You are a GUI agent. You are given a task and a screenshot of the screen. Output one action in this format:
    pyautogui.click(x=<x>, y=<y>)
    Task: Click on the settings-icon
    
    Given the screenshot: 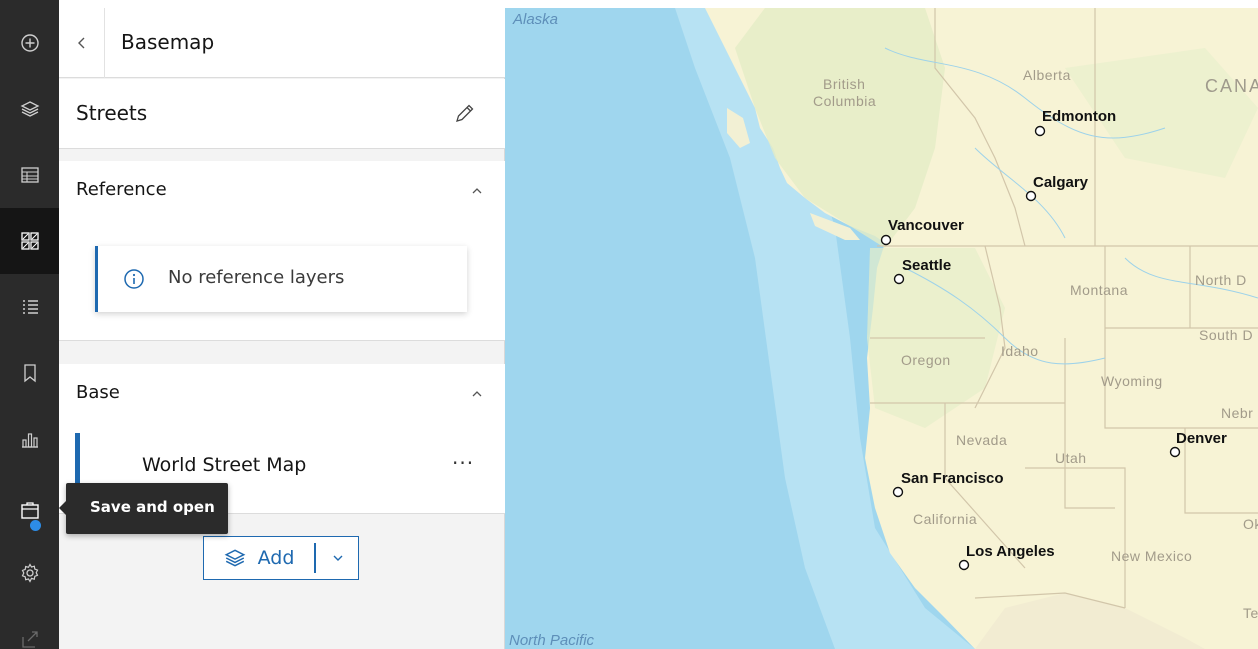 What is the action you would take?
    pyautogui.click(x=29, y=573)
    